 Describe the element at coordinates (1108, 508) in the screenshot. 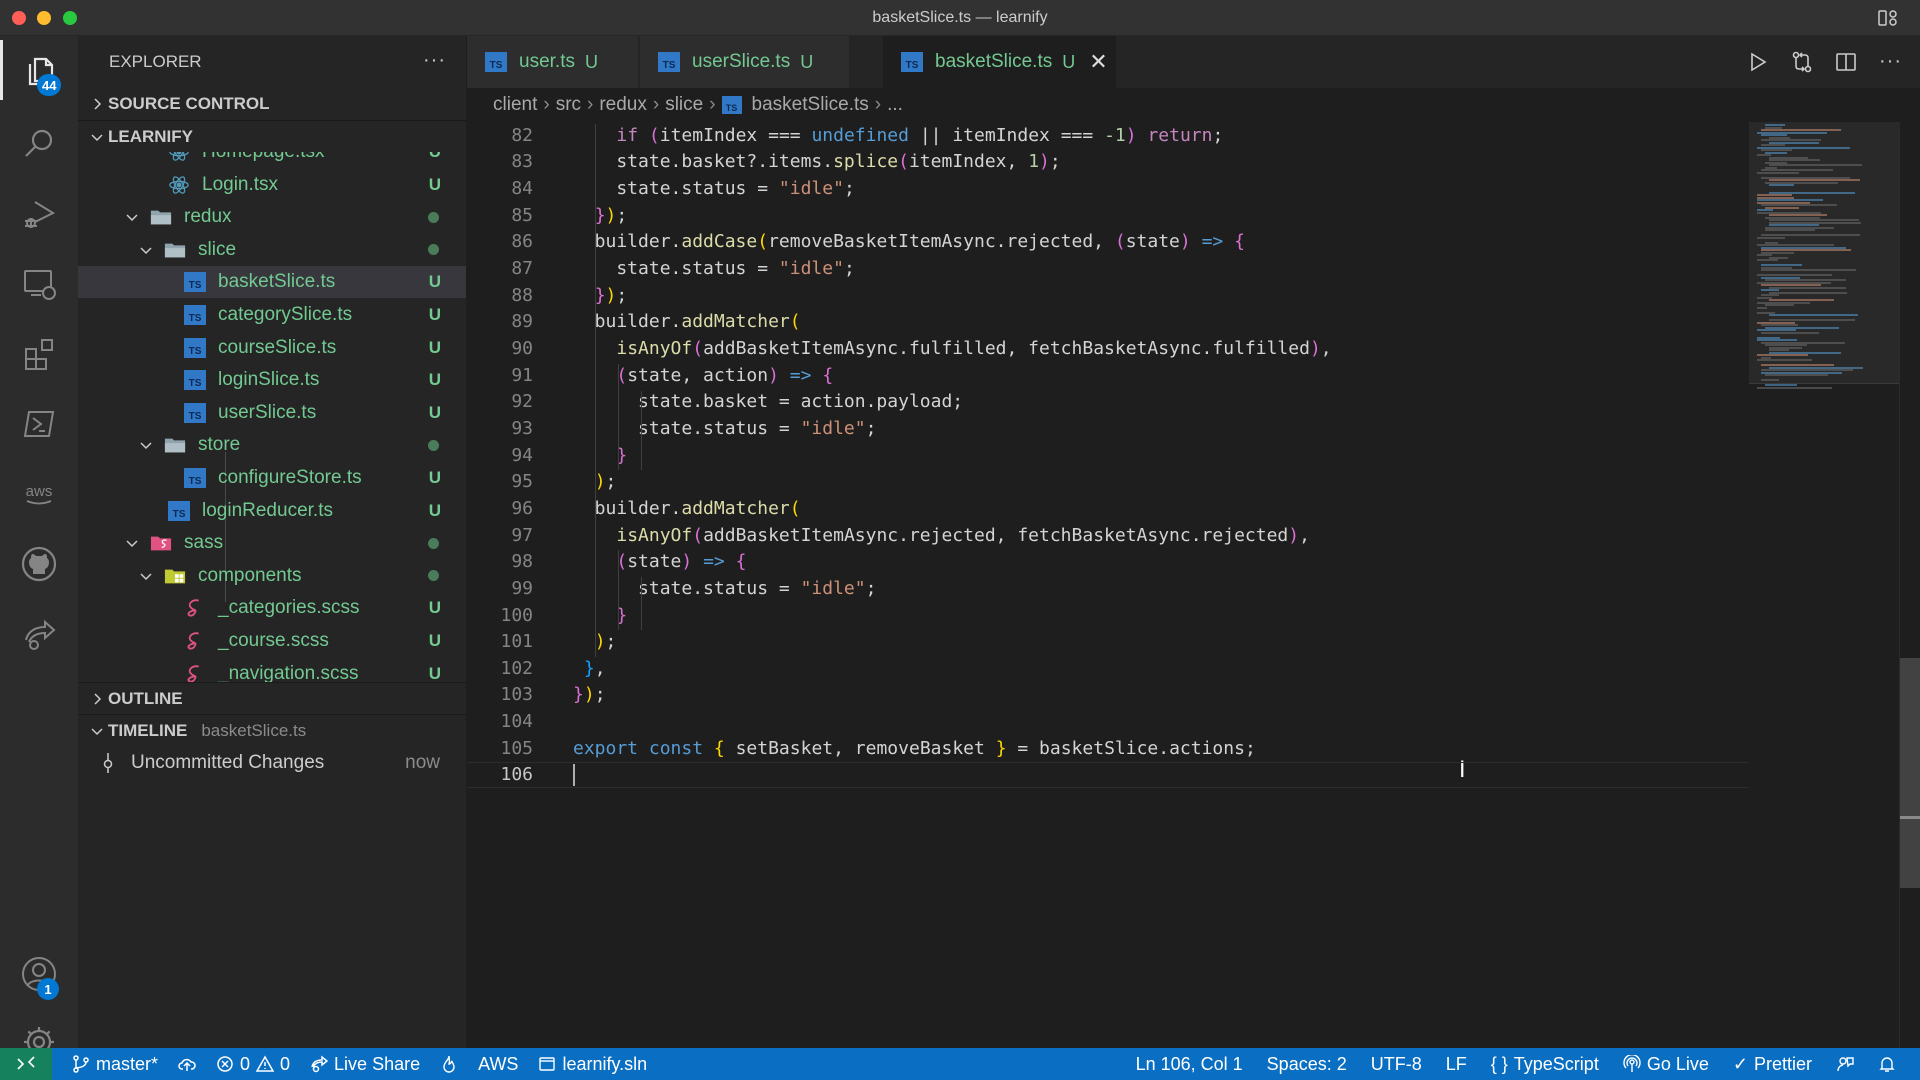

I see `code-line: 96 builder.addMatcher(` at that location.